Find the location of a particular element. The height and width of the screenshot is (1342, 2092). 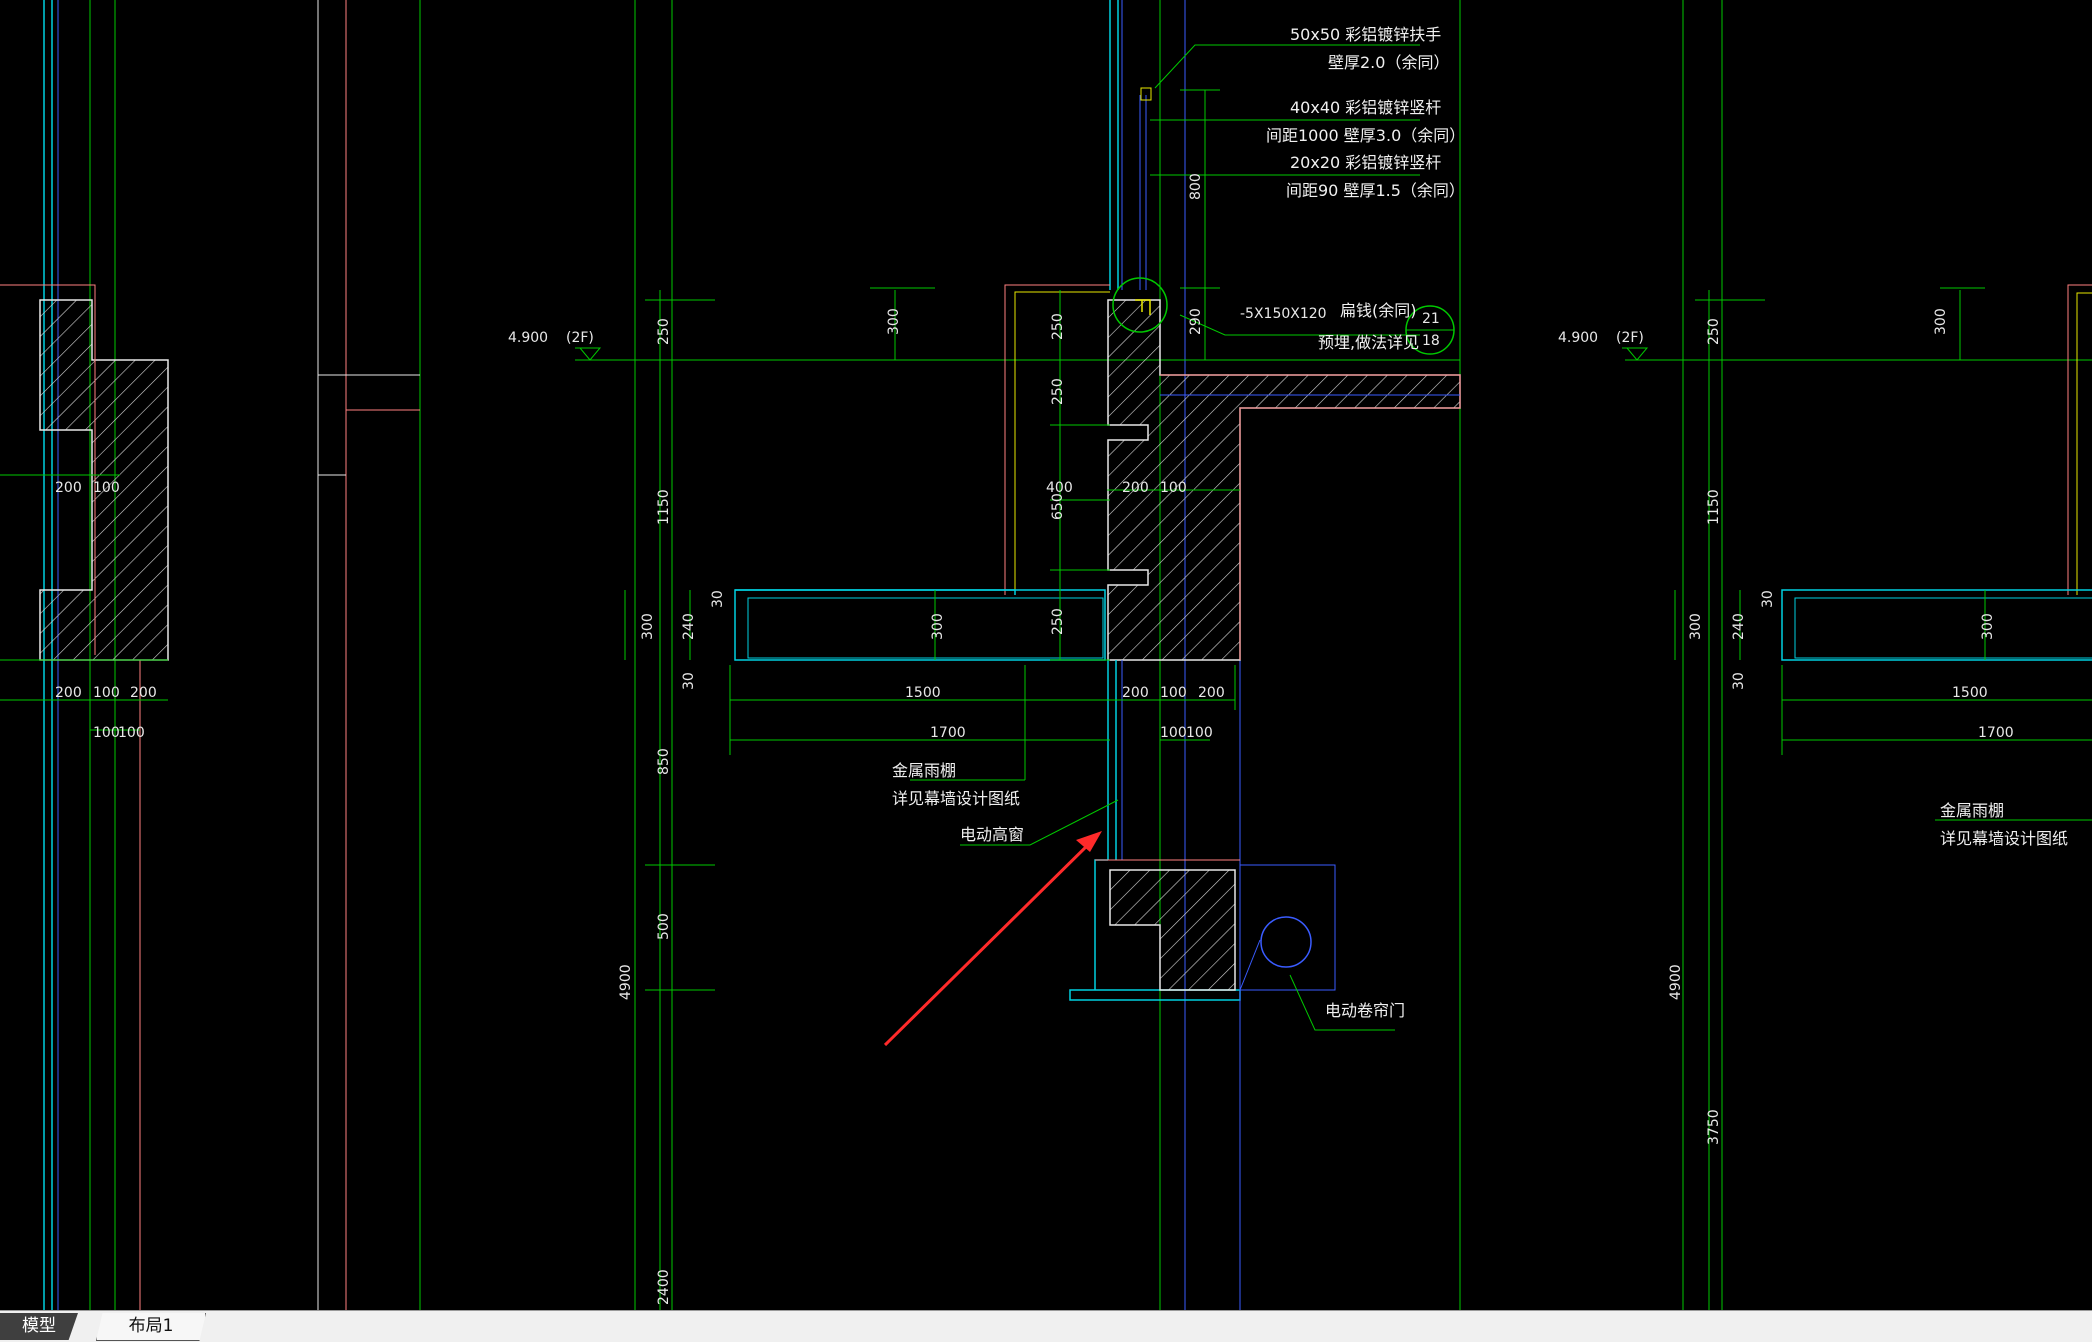

note-flat-steel: 扁钱(余同) is located at coordinates (1378, 310).